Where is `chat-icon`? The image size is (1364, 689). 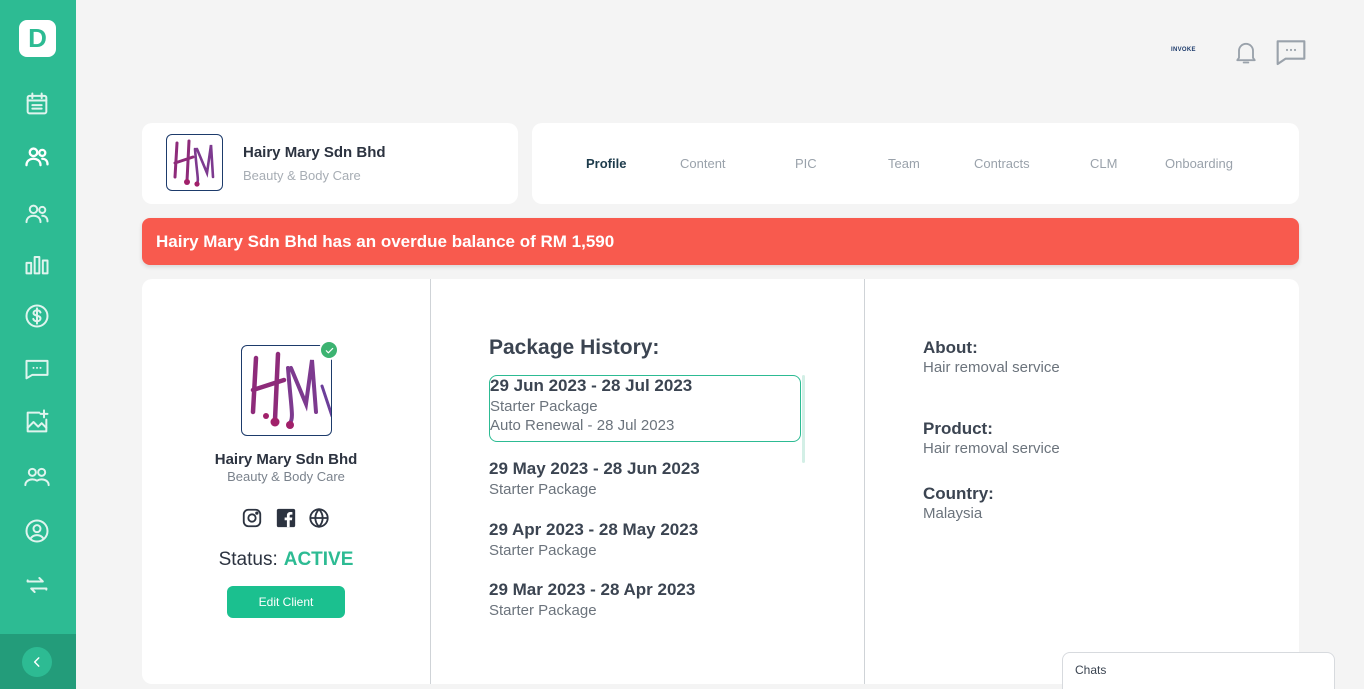 chat-icon is located at coordinates (37, 369).